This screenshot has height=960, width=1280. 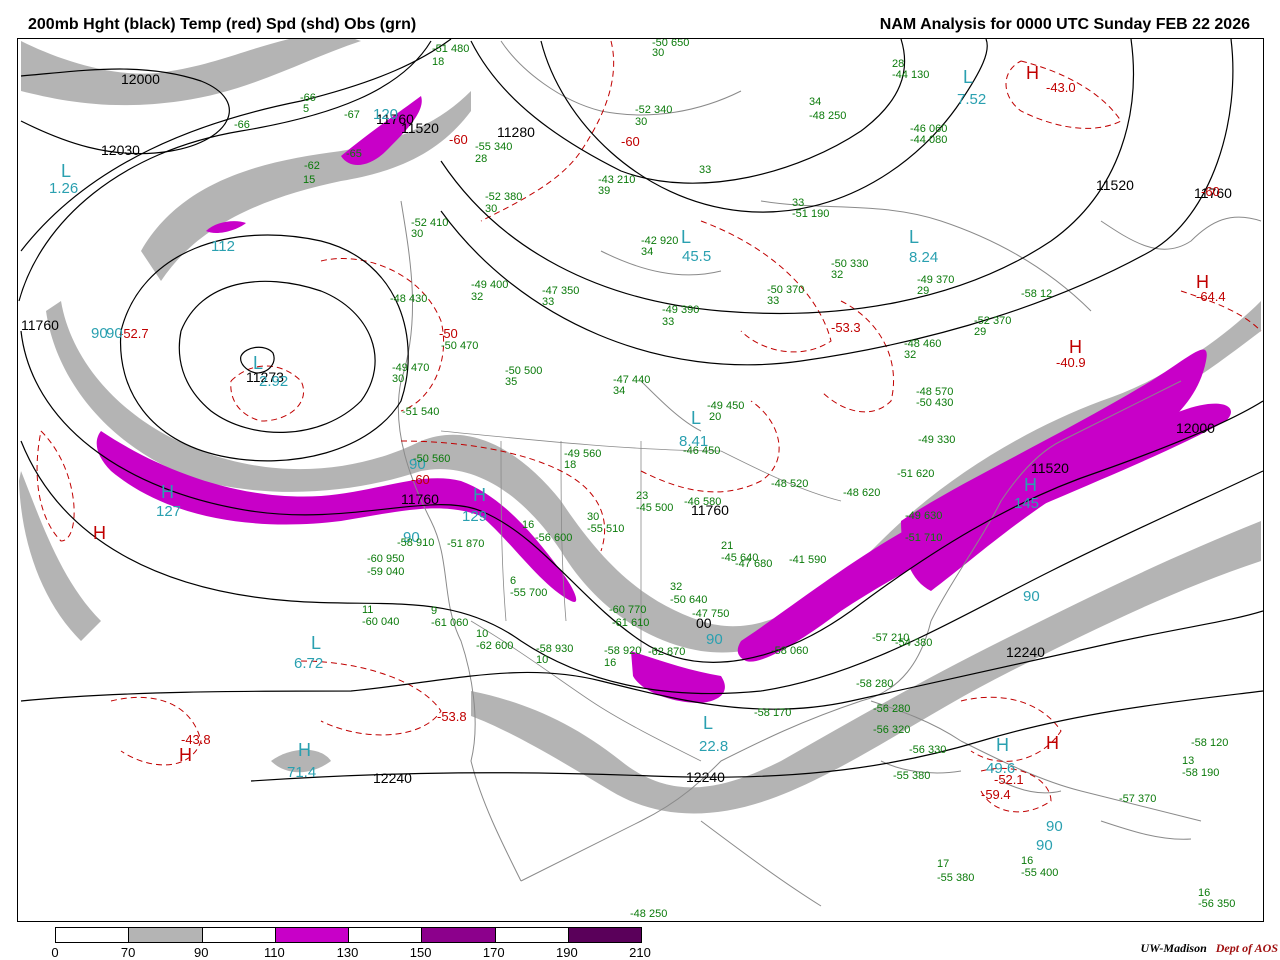 What do you see at coordinates (1211, 296) in the screenshot?
I see `temperature-label: -64.4` at bounding box center [1211, 296].